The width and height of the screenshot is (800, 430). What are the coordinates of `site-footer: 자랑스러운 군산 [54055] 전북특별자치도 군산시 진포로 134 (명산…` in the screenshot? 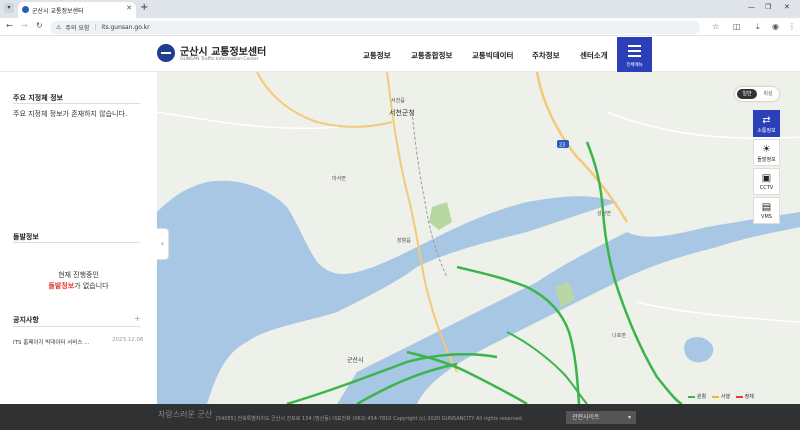 It's located at (400, 417).